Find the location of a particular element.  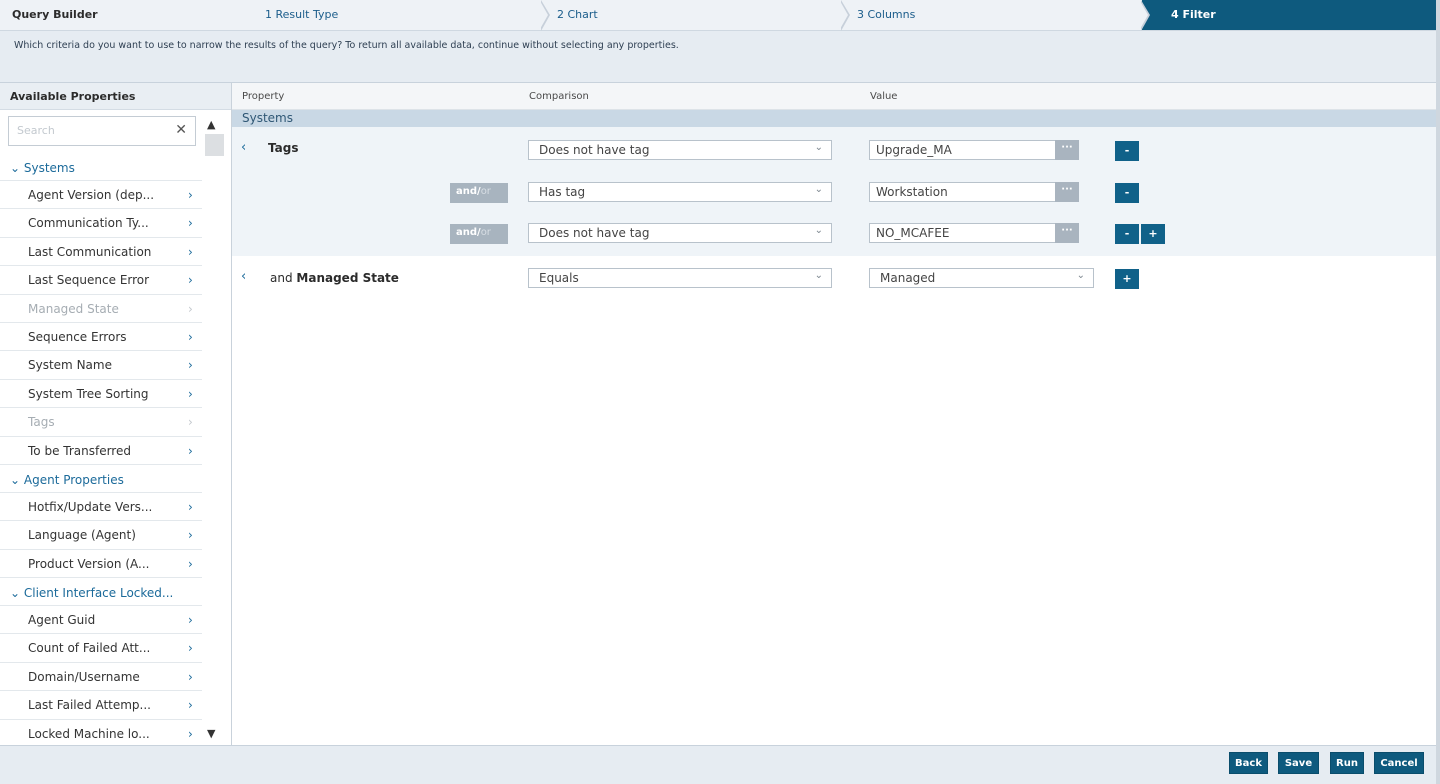

list-item: Communication Ty... › is located at coordinates (101, 223).